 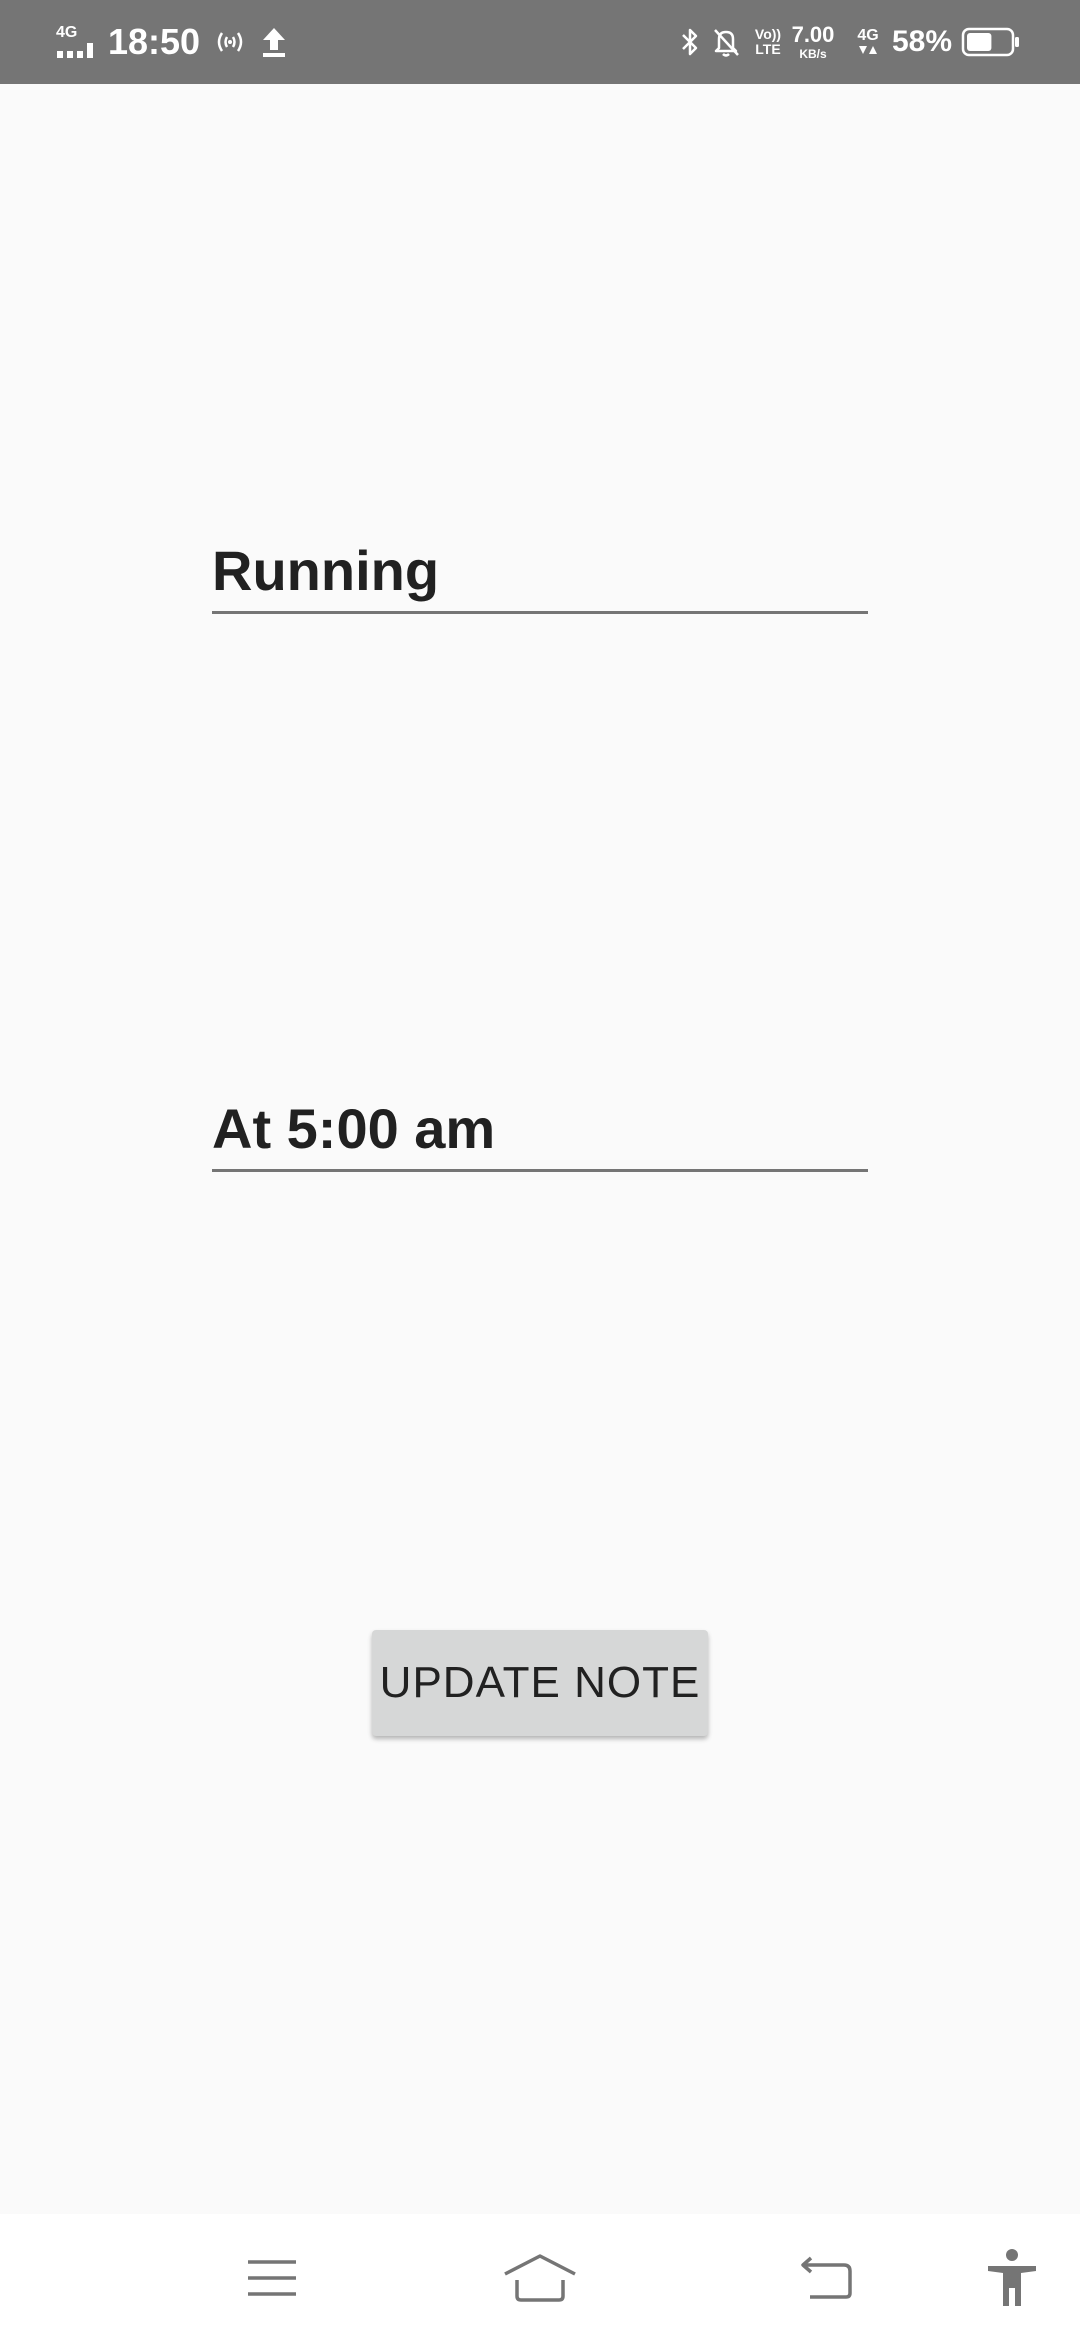 I want to click on volte-top-label: Vo)), so click(x=768, y=34).